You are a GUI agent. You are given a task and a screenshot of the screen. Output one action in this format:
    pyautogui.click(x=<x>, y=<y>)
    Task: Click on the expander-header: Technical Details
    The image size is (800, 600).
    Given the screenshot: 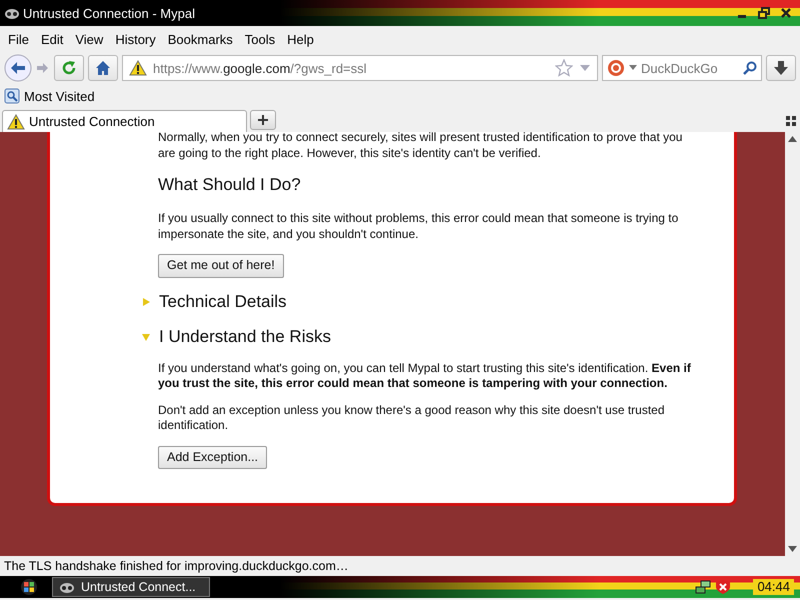 What is the action you would take?
    pyautogui.click(x=214, y=302)
    